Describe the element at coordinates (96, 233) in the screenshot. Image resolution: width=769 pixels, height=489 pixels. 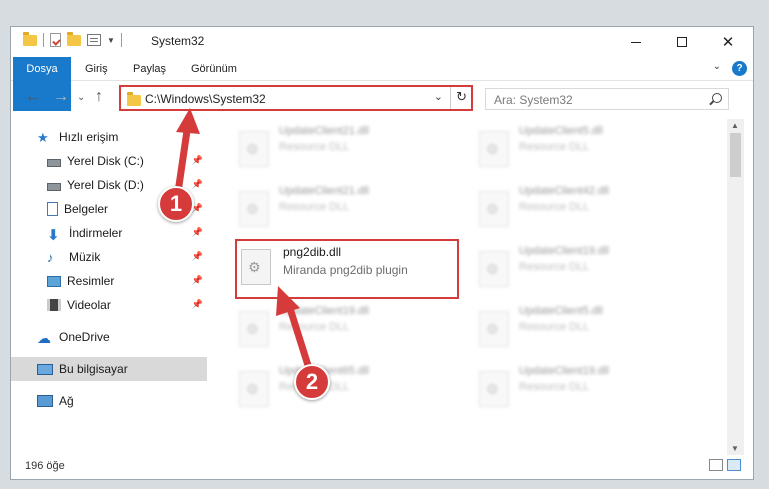
I see `sidebar-item-label: İndirmeler` at that location.